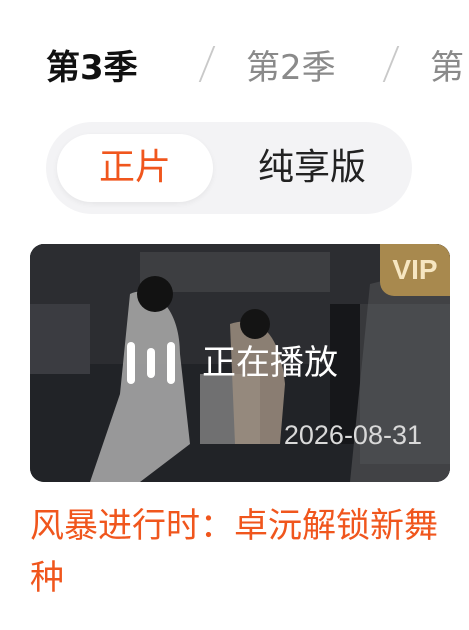 The image size is (469, 630). I want to click on tab-season-3: 第3季, so click(92, 68).